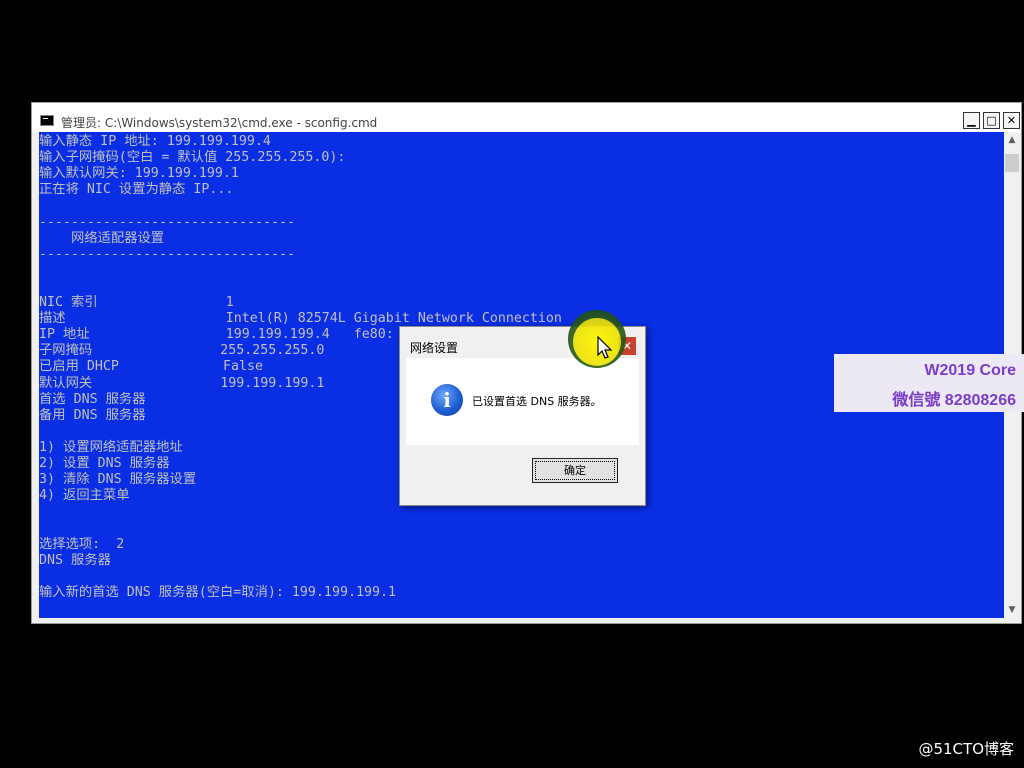  Describe the element at coordinates (75, 560) in the screenshot. I see `console-line: DNS 服务器` at that location.